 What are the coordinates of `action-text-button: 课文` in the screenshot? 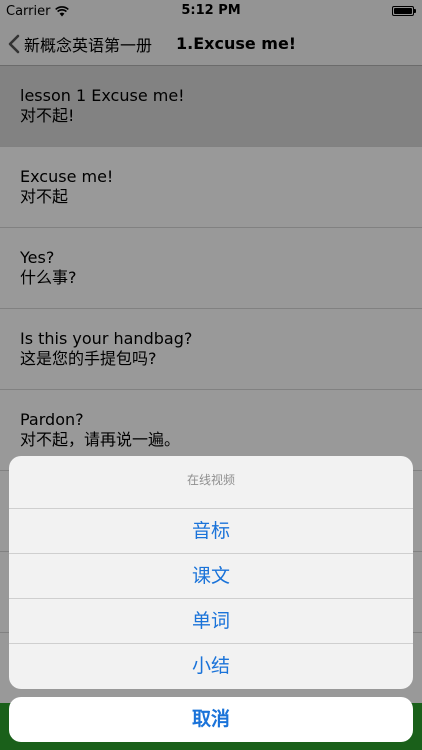 It's located at (211, 576).